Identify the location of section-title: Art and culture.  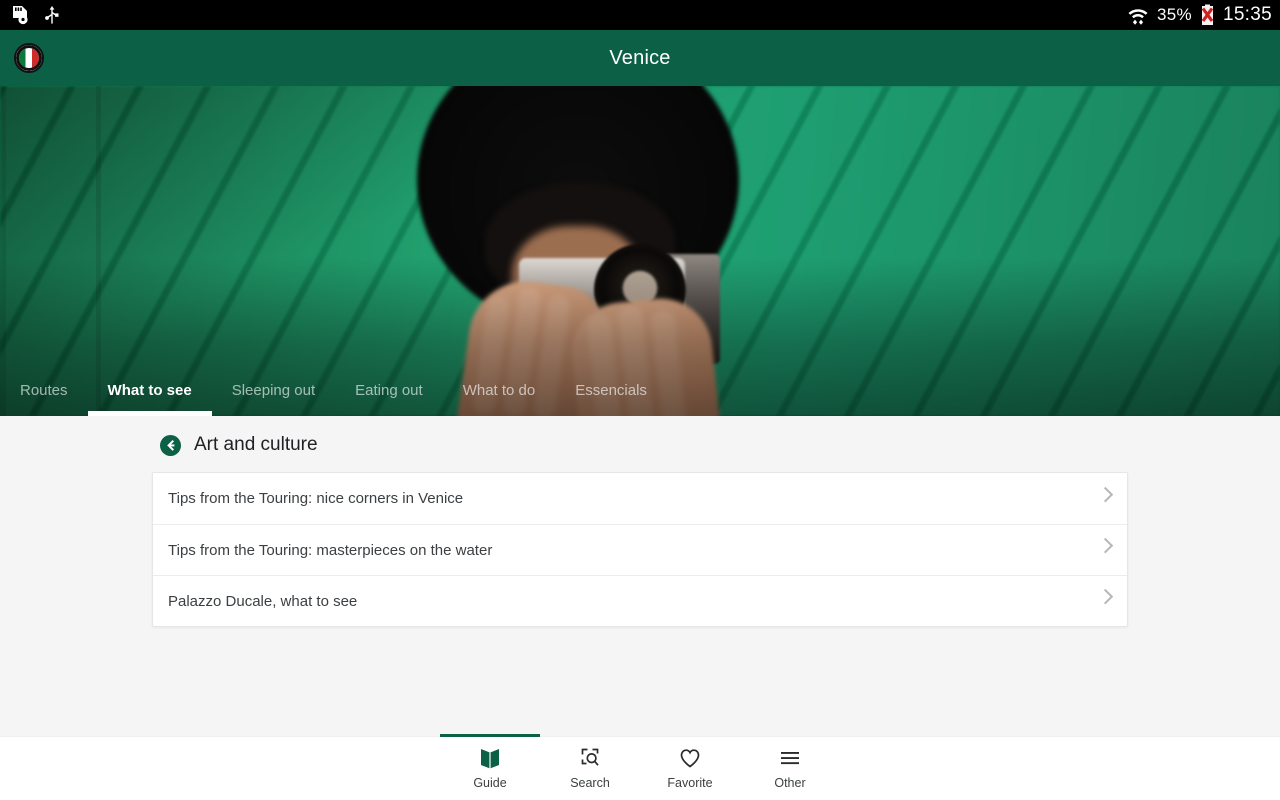
(256, 444).